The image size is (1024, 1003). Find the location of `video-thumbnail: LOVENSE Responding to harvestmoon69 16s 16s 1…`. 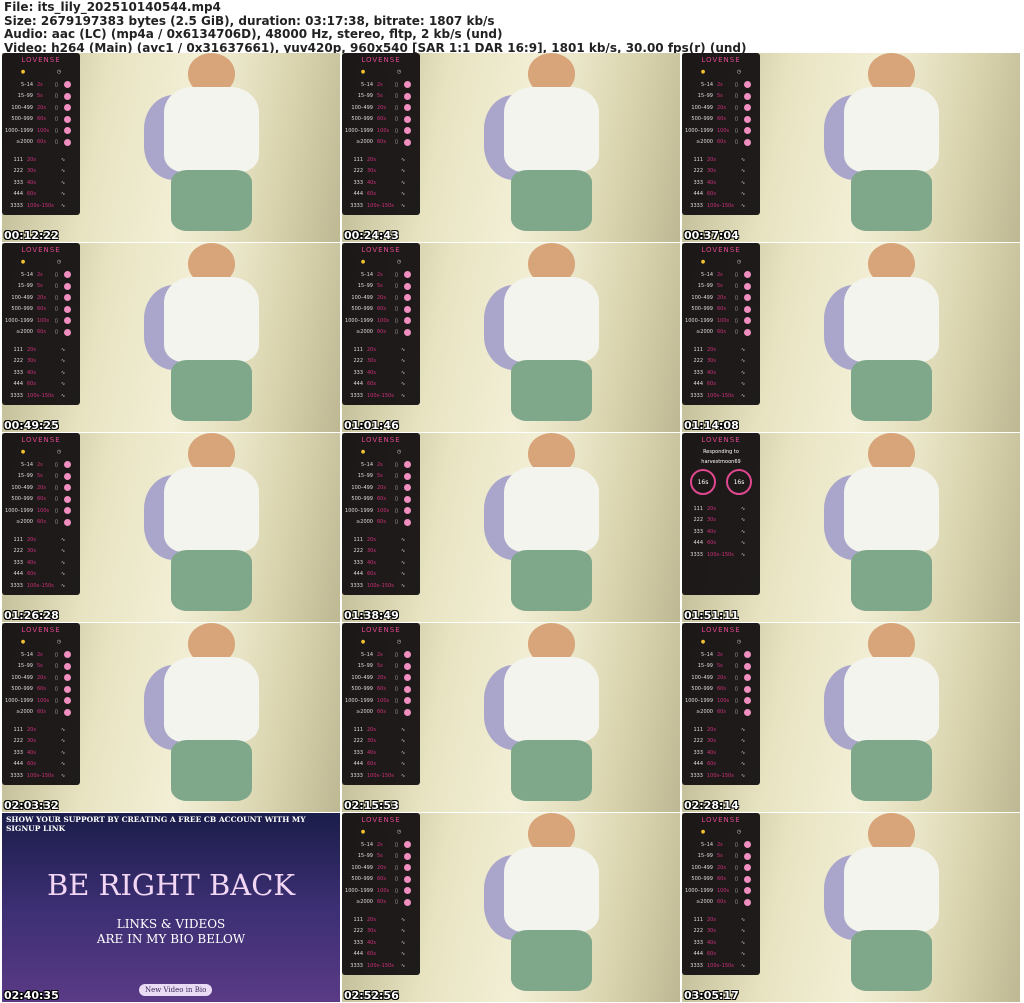

video-thumbnail: LOVENSE Responding to harvestmoon69 16s 16s 1… is located at coordinates (851, 527).